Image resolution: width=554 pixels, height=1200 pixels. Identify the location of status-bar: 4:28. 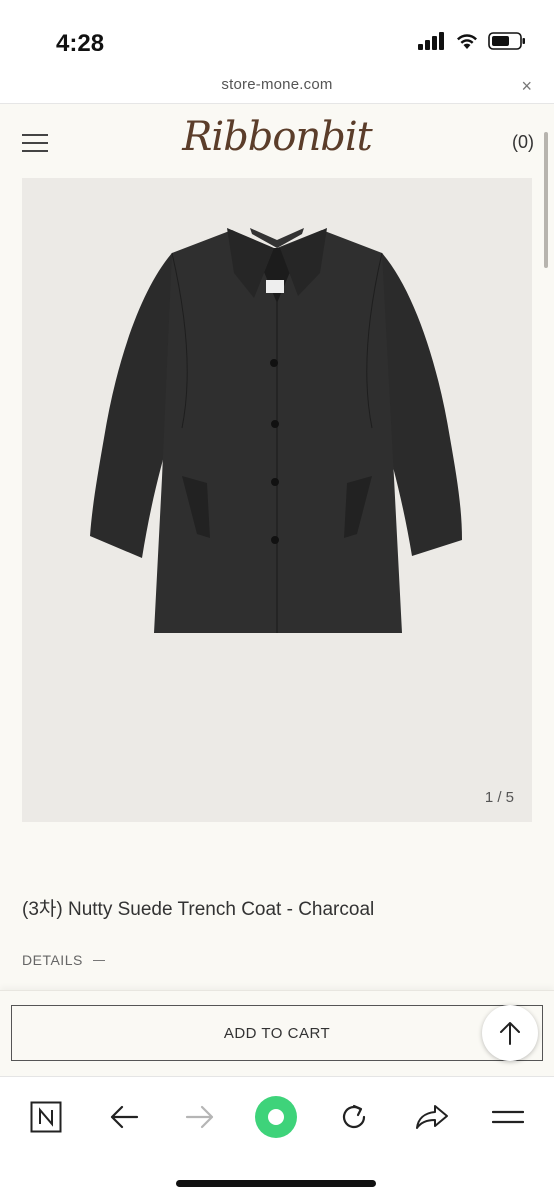
(277, 35).